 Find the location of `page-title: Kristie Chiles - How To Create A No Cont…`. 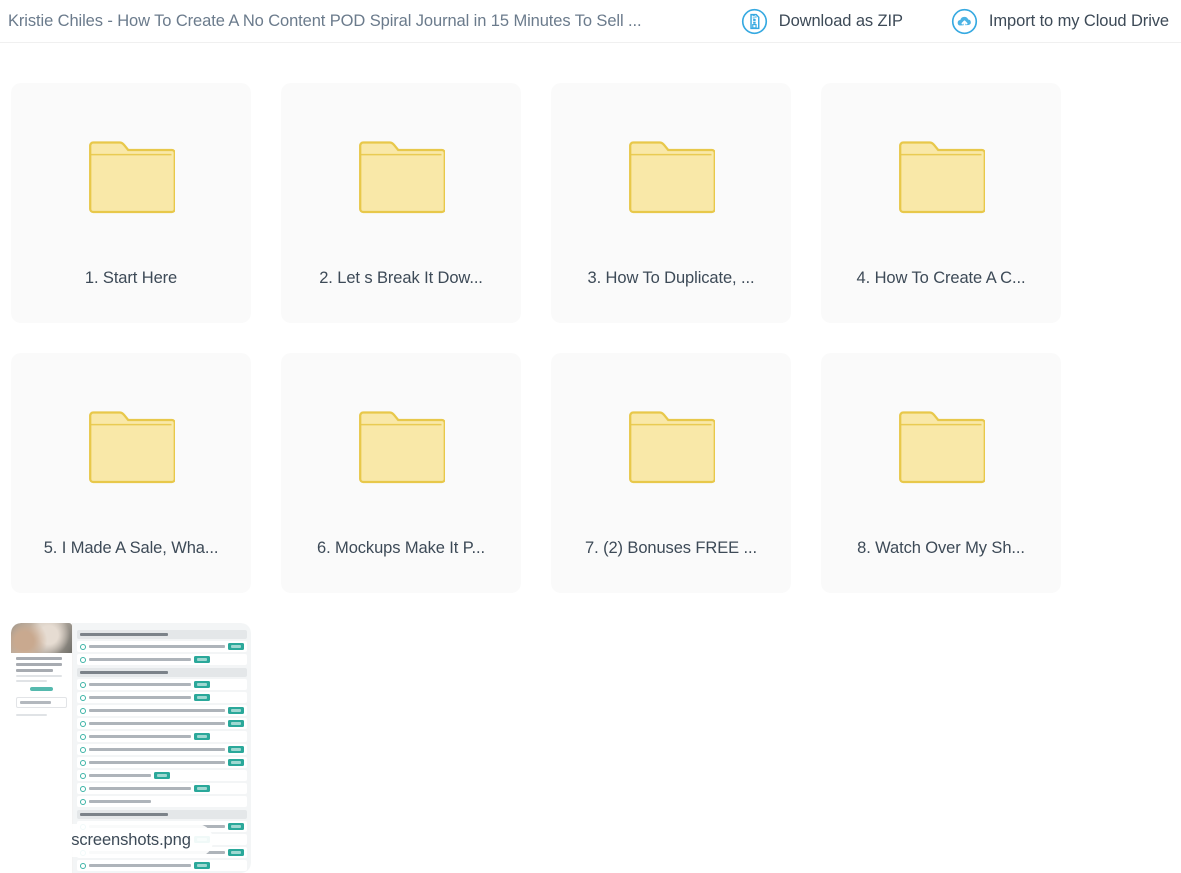

page-title: Kristie Chiles - How To Create A No Cont… is located at coordinates (325, 20).